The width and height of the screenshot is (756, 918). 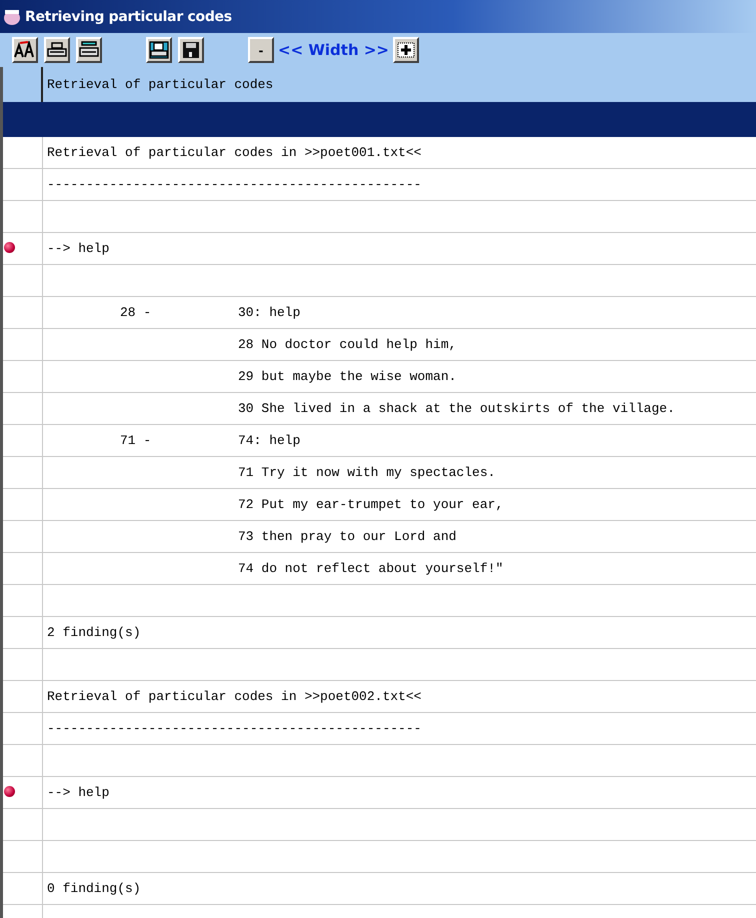 What do you see at coordinates (191, 50) in the screenshot?
I see `save-button` at bounding box center [191, 50].